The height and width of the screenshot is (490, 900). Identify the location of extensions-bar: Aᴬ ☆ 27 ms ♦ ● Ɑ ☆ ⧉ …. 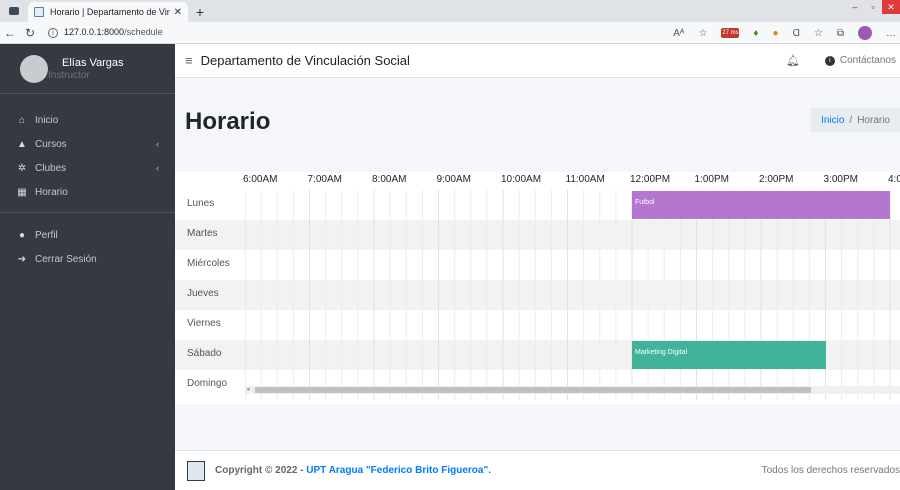
(784, 33).